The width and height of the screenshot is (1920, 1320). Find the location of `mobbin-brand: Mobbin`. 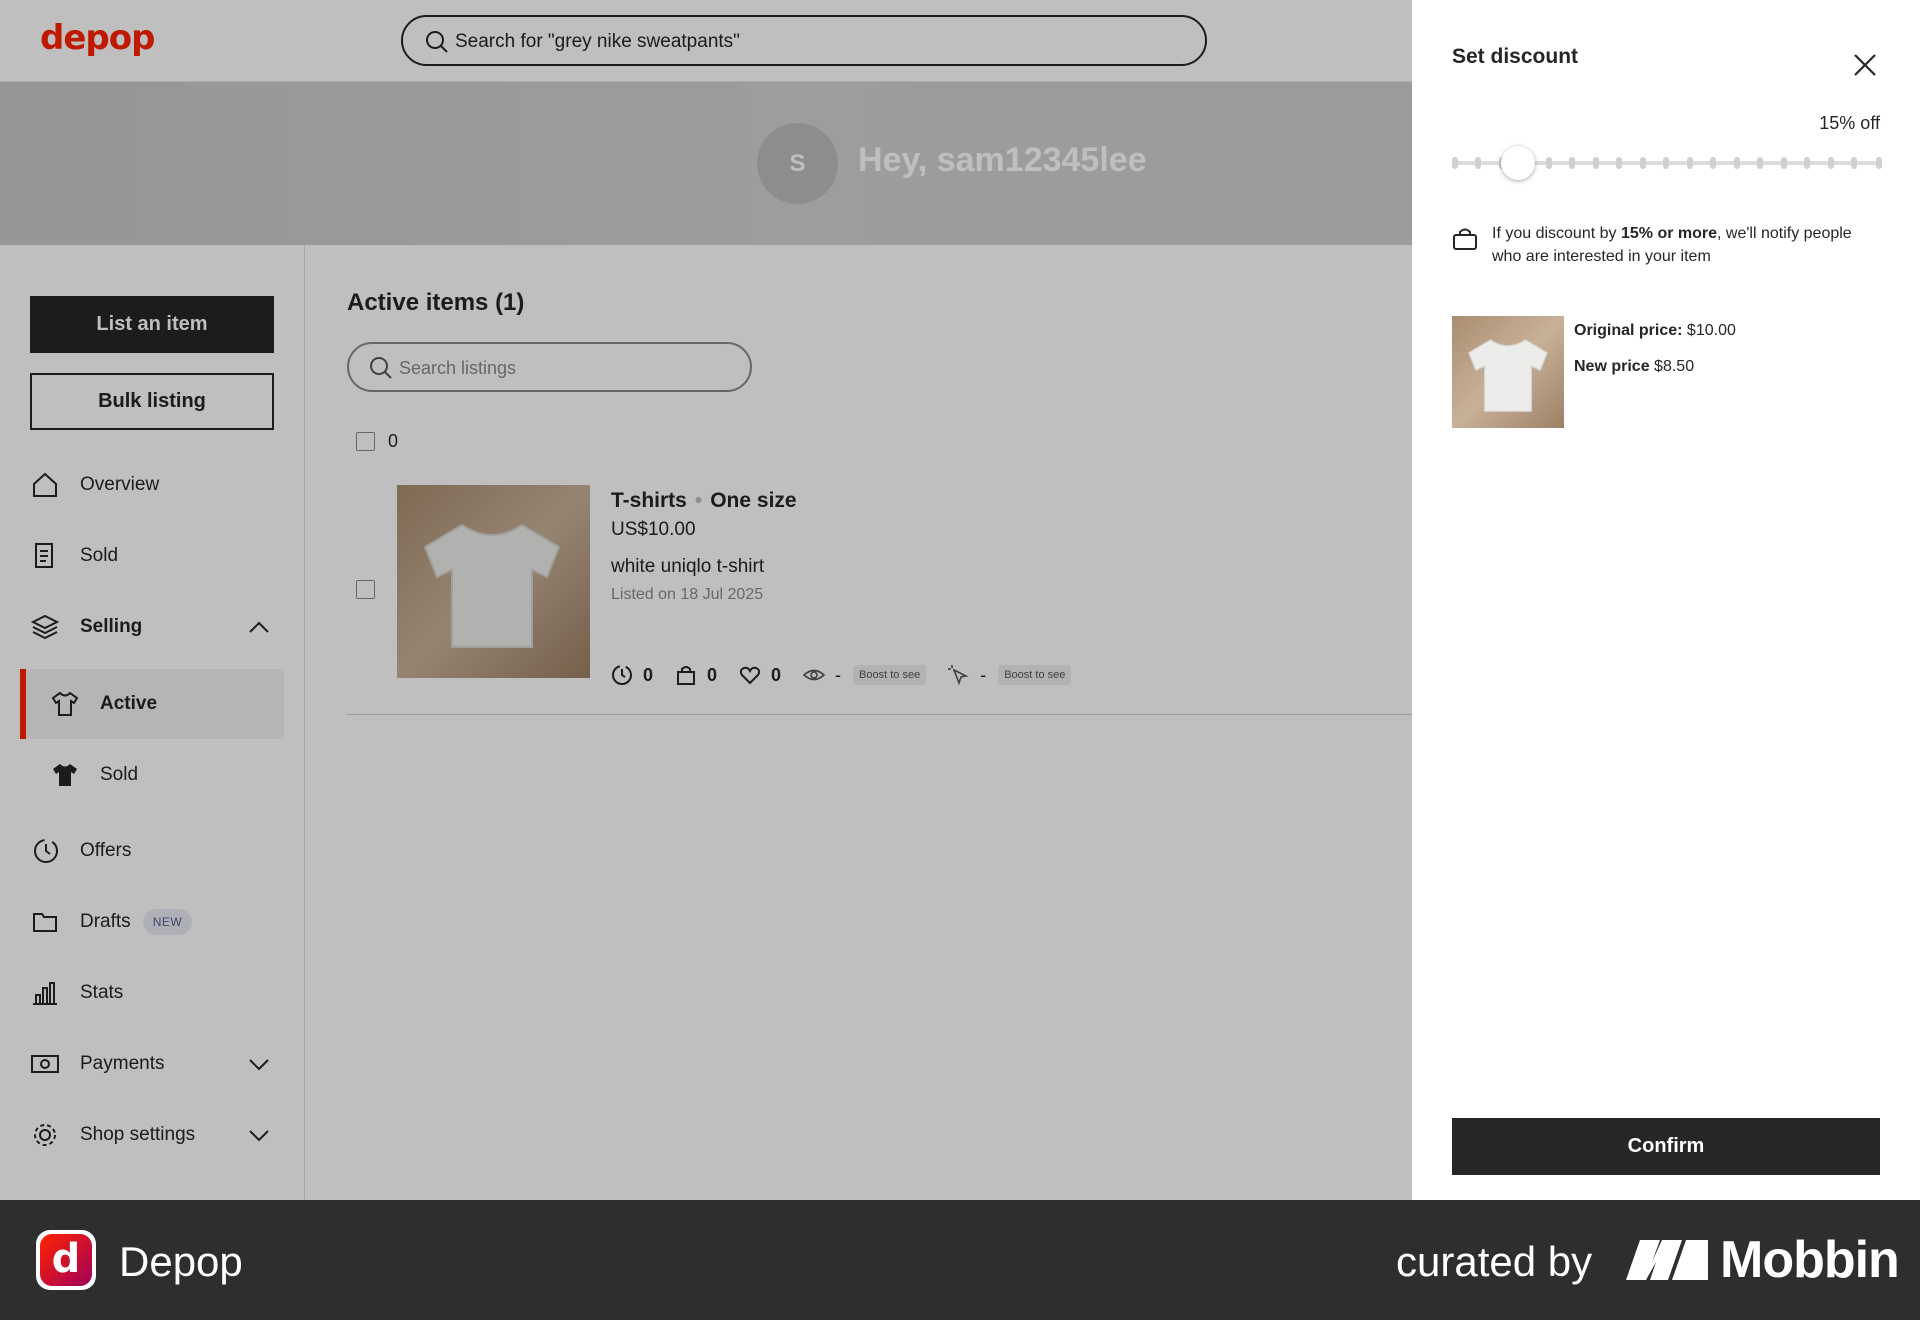

mobbin-brand: Mobbin is located at coordinates (1810, 1260).